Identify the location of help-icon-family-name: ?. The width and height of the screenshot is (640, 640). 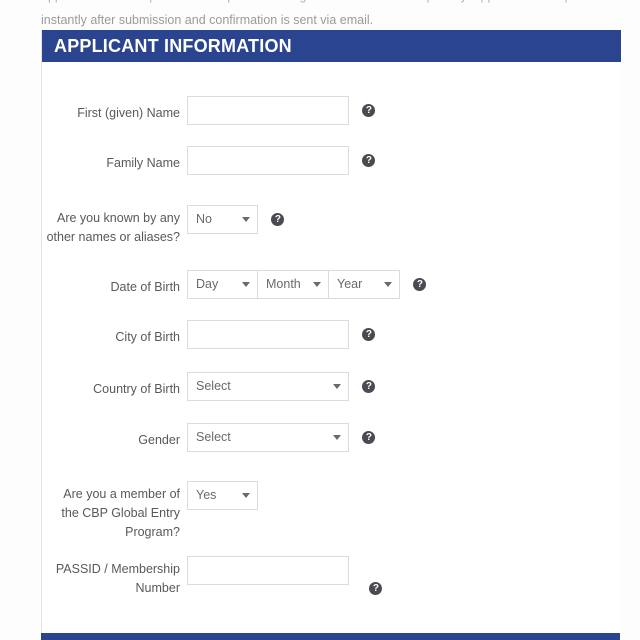
(369, 160).